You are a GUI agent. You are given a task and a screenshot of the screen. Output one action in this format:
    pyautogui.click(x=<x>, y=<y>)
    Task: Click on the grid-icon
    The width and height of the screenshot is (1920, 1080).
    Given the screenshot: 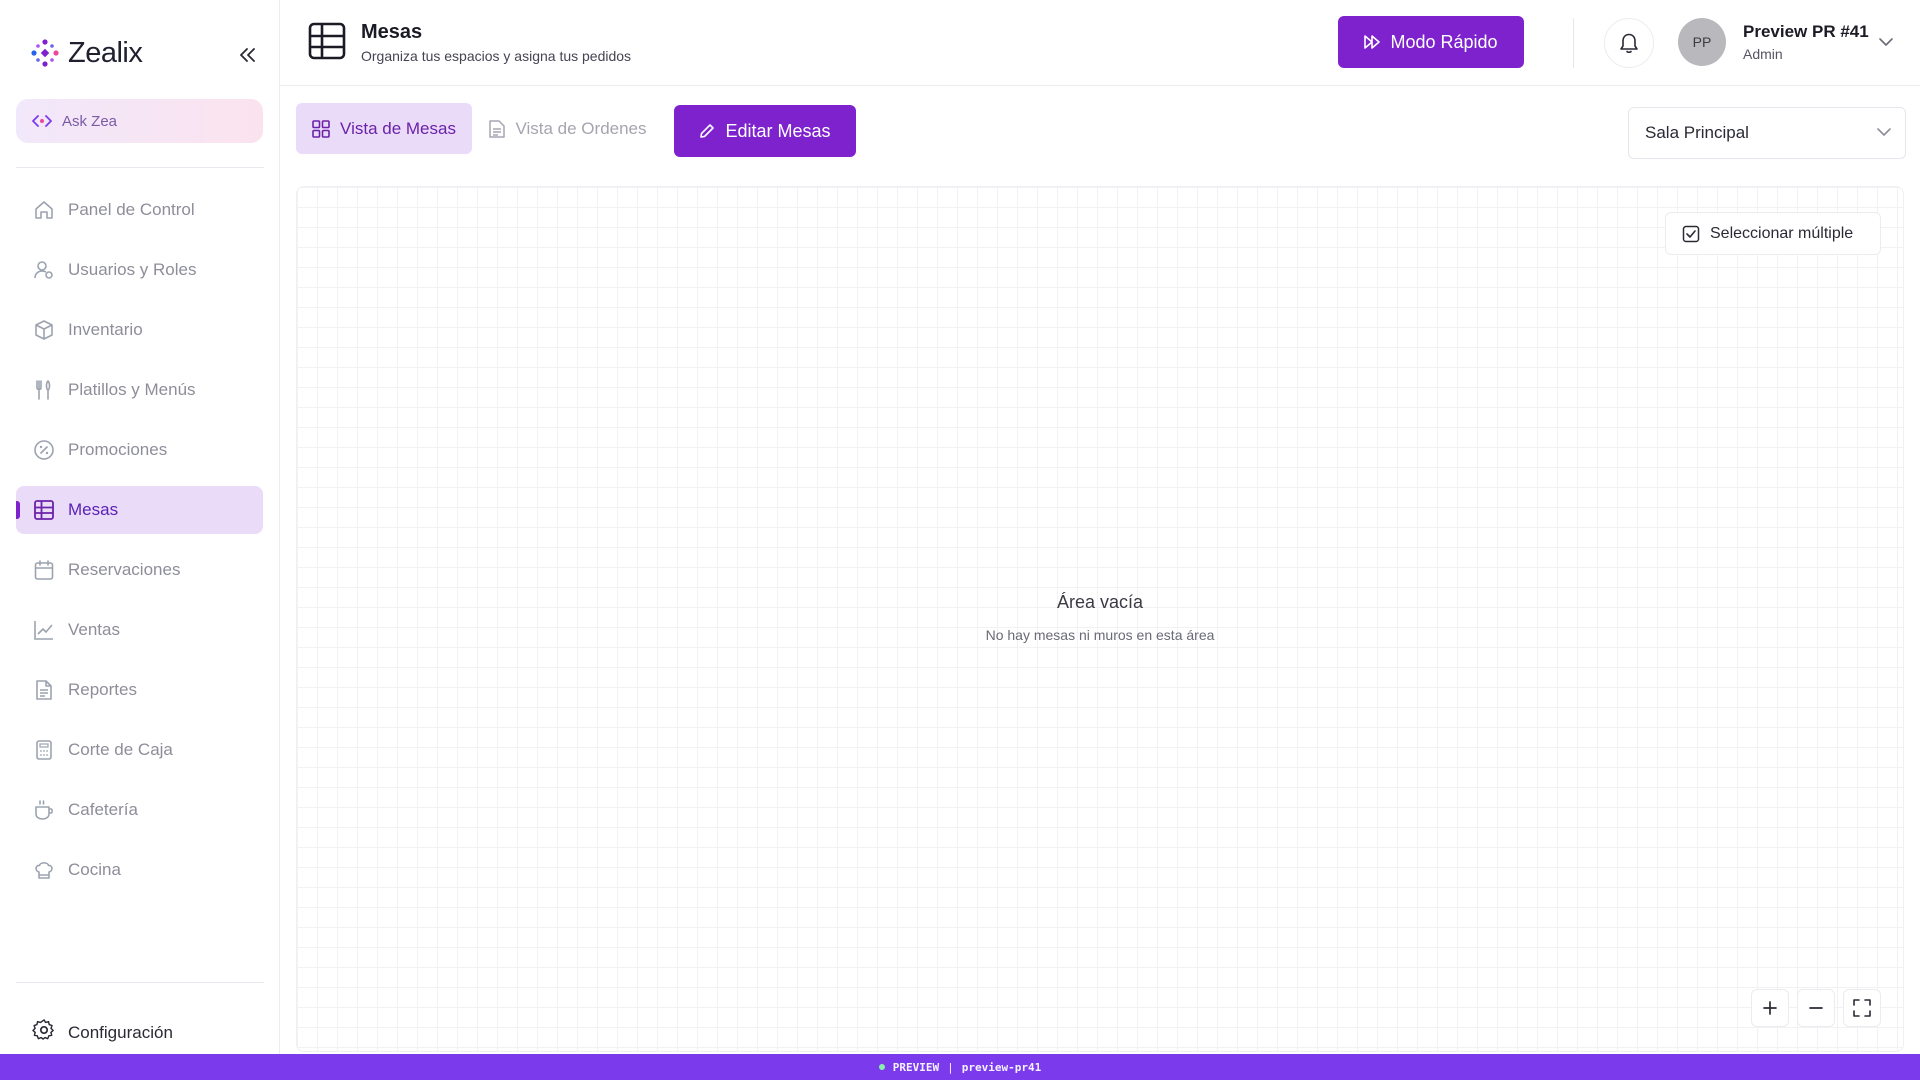 What is the action you would take?
    pyautogui.click(x=321, y=128)
    